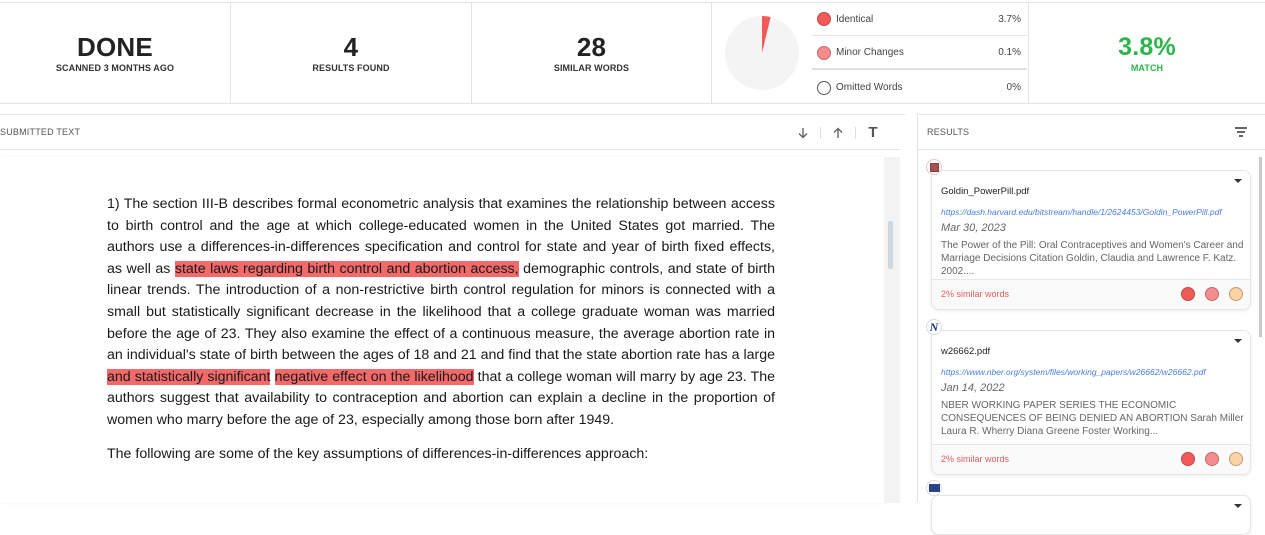 Image resolution: width=1265 pixels, height=535 pixels. Describe the element at coordinates (934, 167) in the screenshot. I see `harvard-icon` at that location.